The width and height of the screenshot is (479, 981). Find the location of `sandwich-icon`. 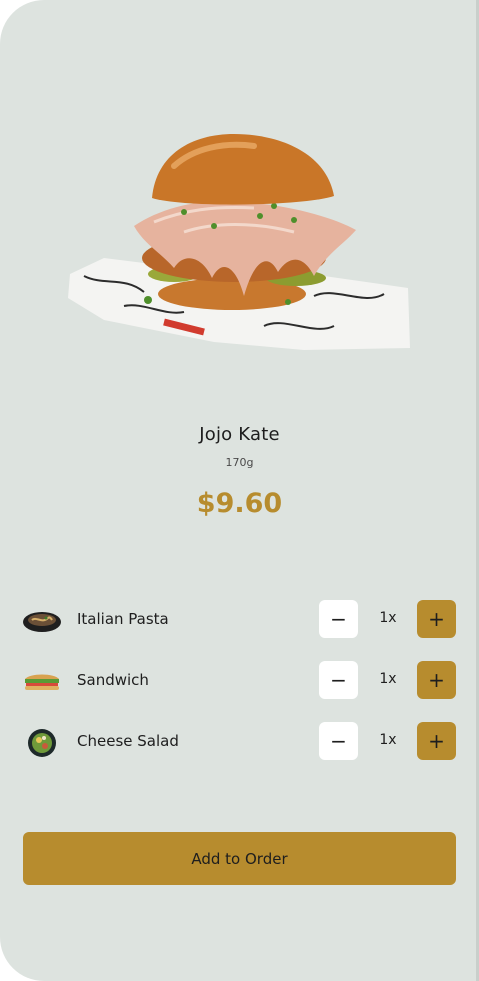

sandwich-icon is located at coordinates (42, 681).